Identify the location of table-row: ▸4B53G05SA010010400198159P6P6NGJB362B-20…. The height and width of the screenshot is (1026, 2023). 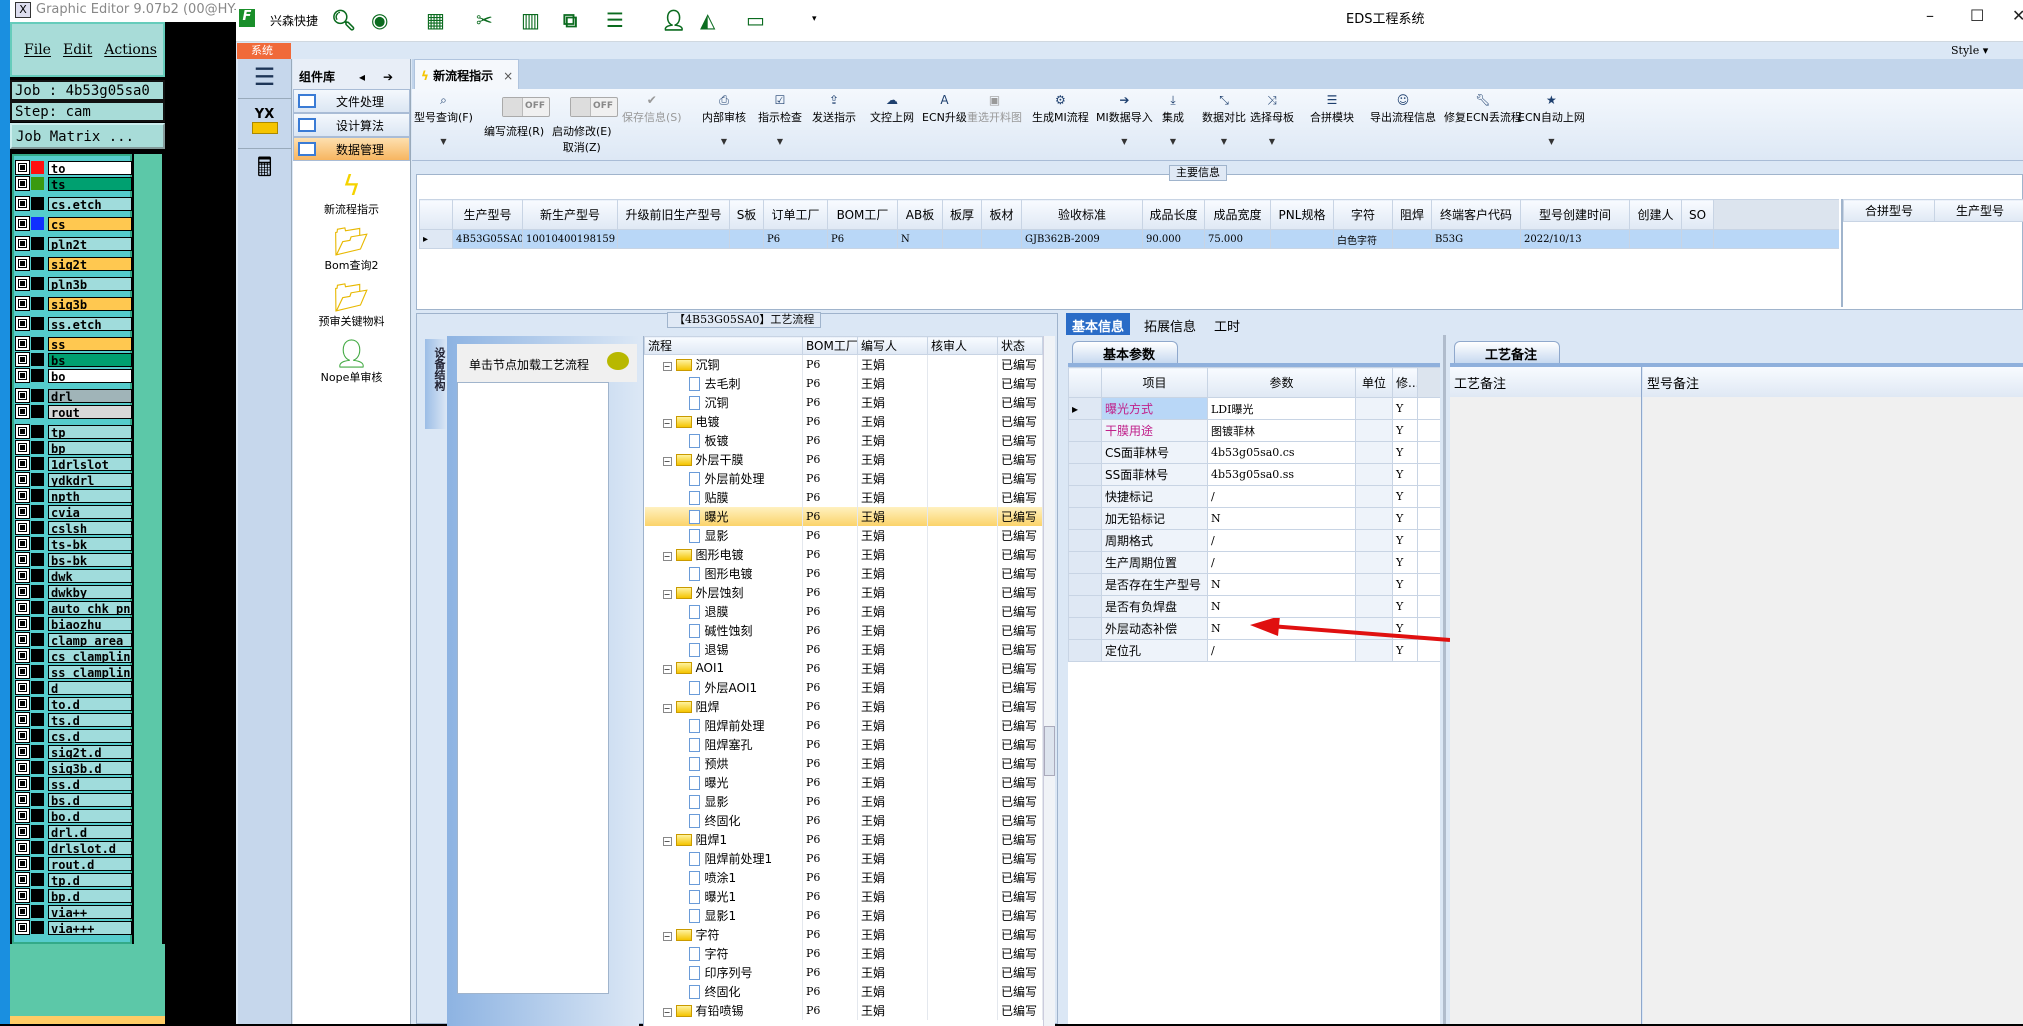
(1130, 239).